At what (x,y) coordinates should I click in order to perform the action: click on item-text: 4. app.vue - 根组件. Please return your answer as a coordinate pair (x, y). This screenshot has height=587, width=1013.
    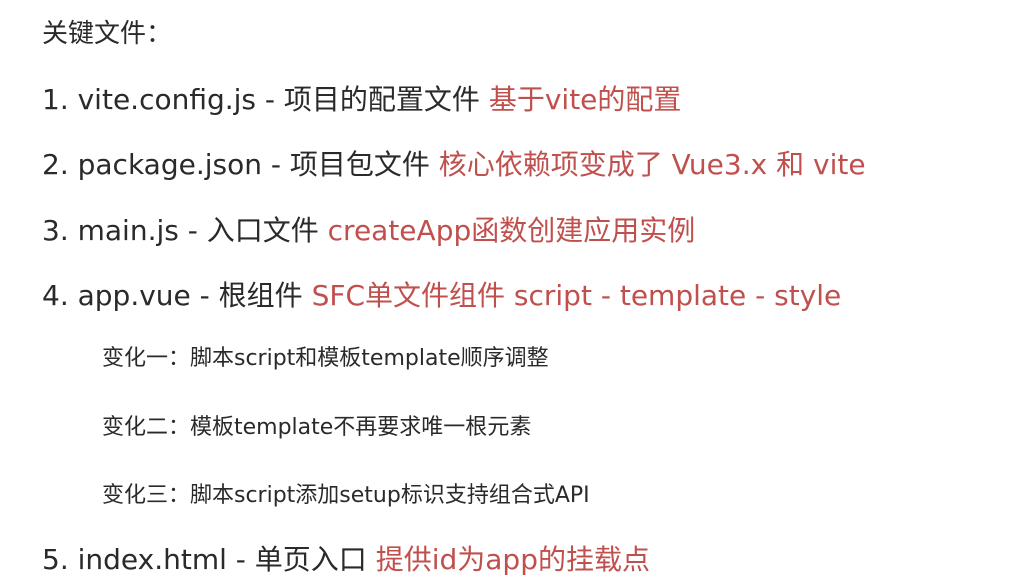
    Looking at the image, I should click on (172, 295).